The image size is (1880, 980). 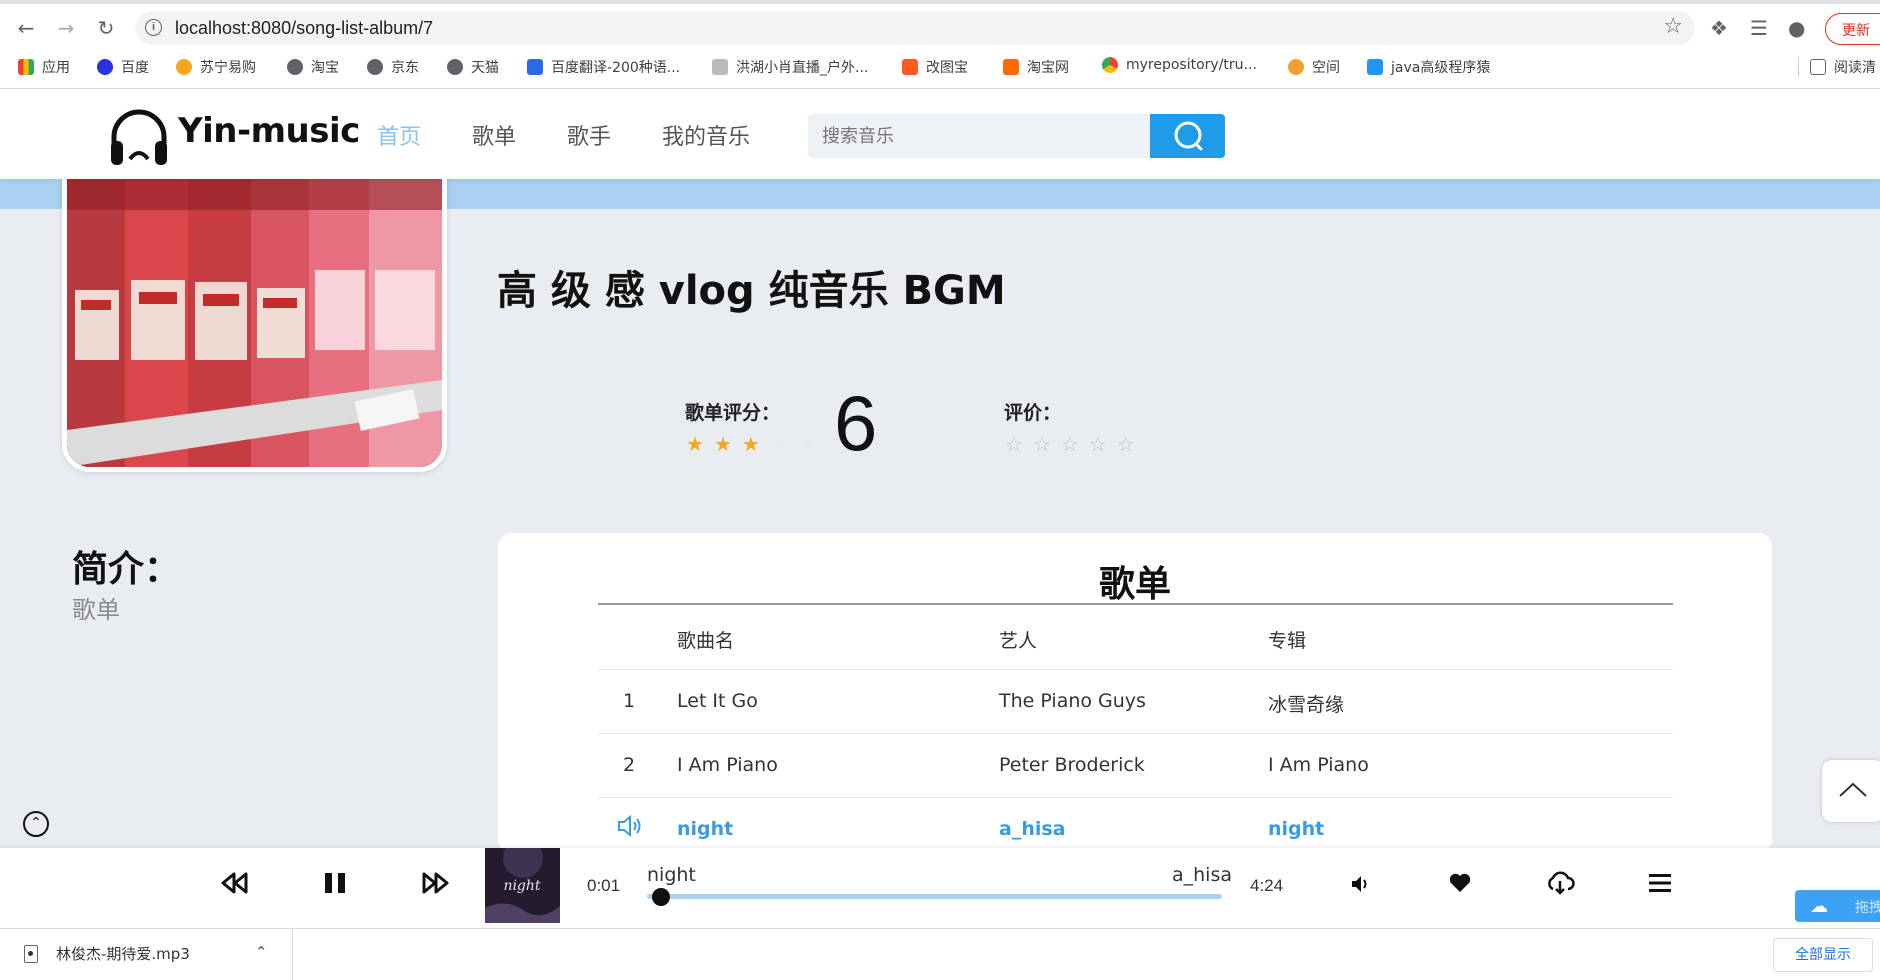 I want to click on reading-list-icon, so click(x=1818, y=67).